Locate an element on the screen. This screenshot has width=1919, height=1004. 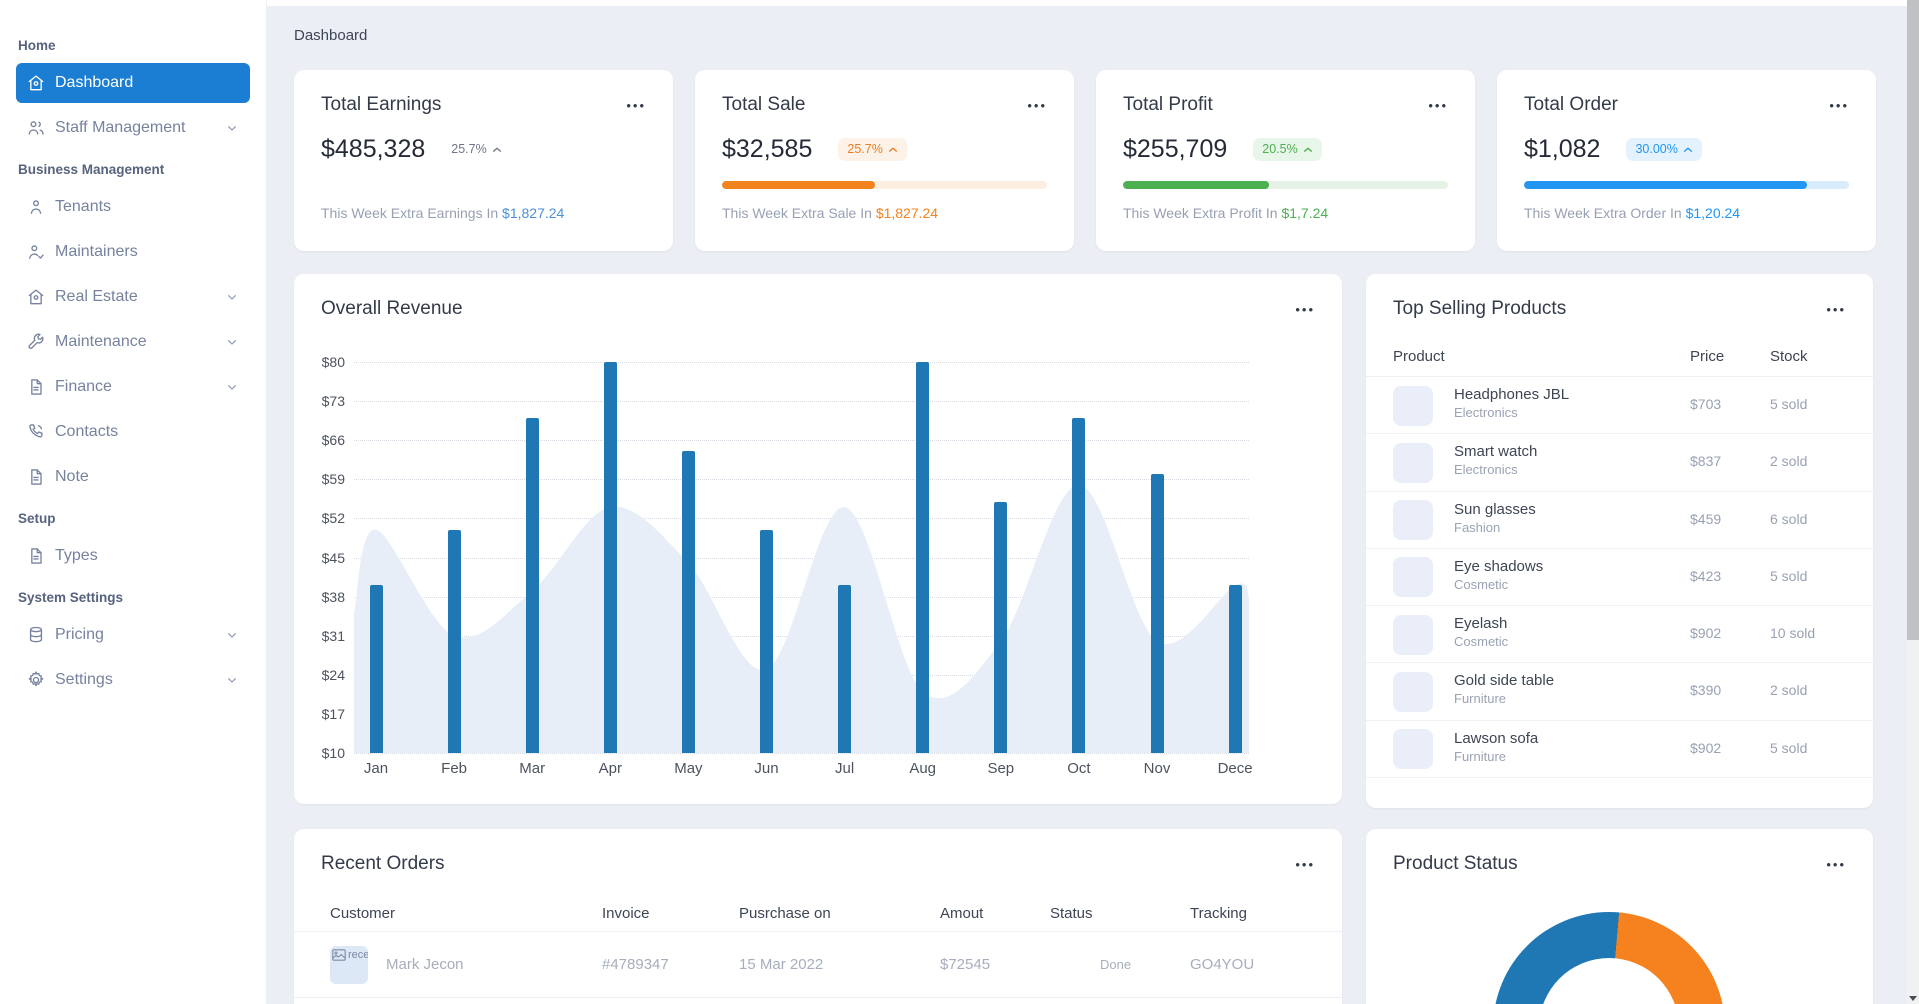
products-table-header: Product Price Stock is located at coordinates (1619, 360).